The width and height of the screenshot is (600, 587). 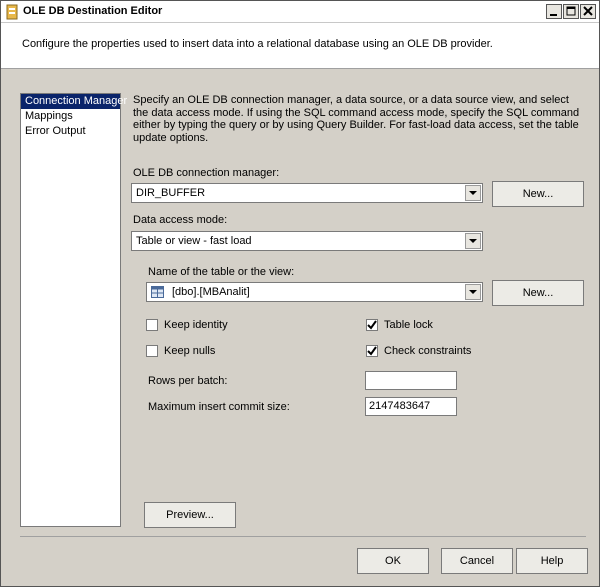 I want to click on nav-item-mappings: Mappings, so click(x=70, y=116).